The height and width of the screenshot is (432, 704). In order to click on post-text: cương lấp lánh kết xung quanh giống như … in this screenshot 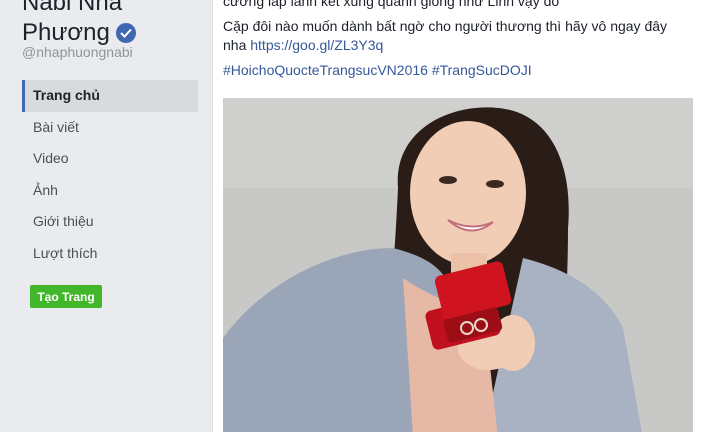, I will do `click(458, 43)`.